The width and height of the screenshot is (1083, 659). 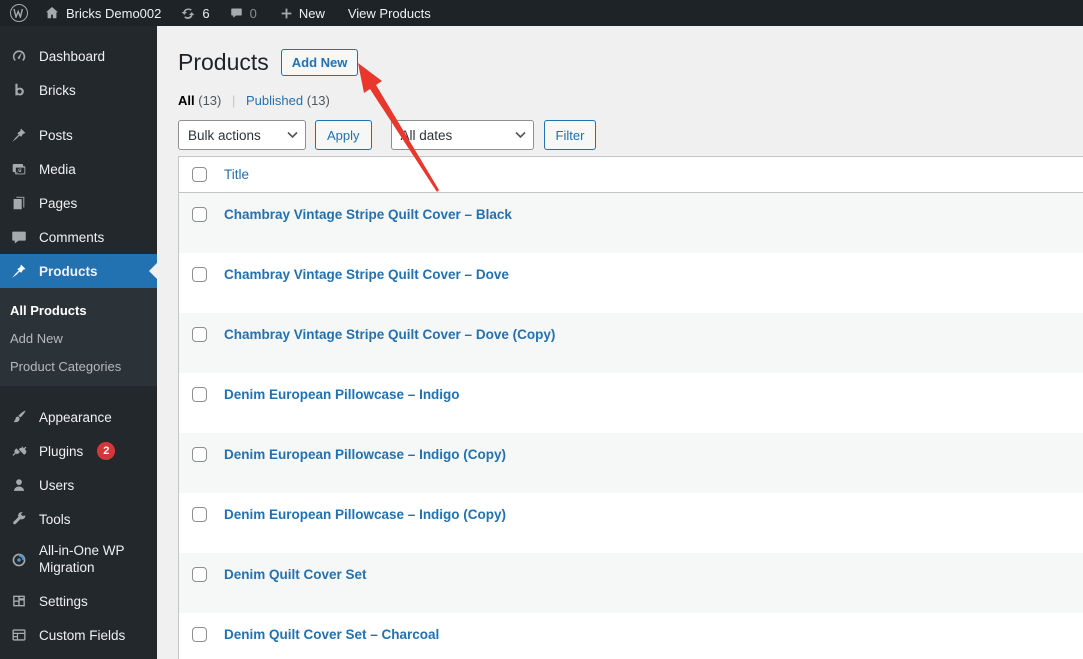 What do you see at coordinates (631, 175) in the screenshot?
I see `table-header-row: Title` at bounding box center [631, 175].